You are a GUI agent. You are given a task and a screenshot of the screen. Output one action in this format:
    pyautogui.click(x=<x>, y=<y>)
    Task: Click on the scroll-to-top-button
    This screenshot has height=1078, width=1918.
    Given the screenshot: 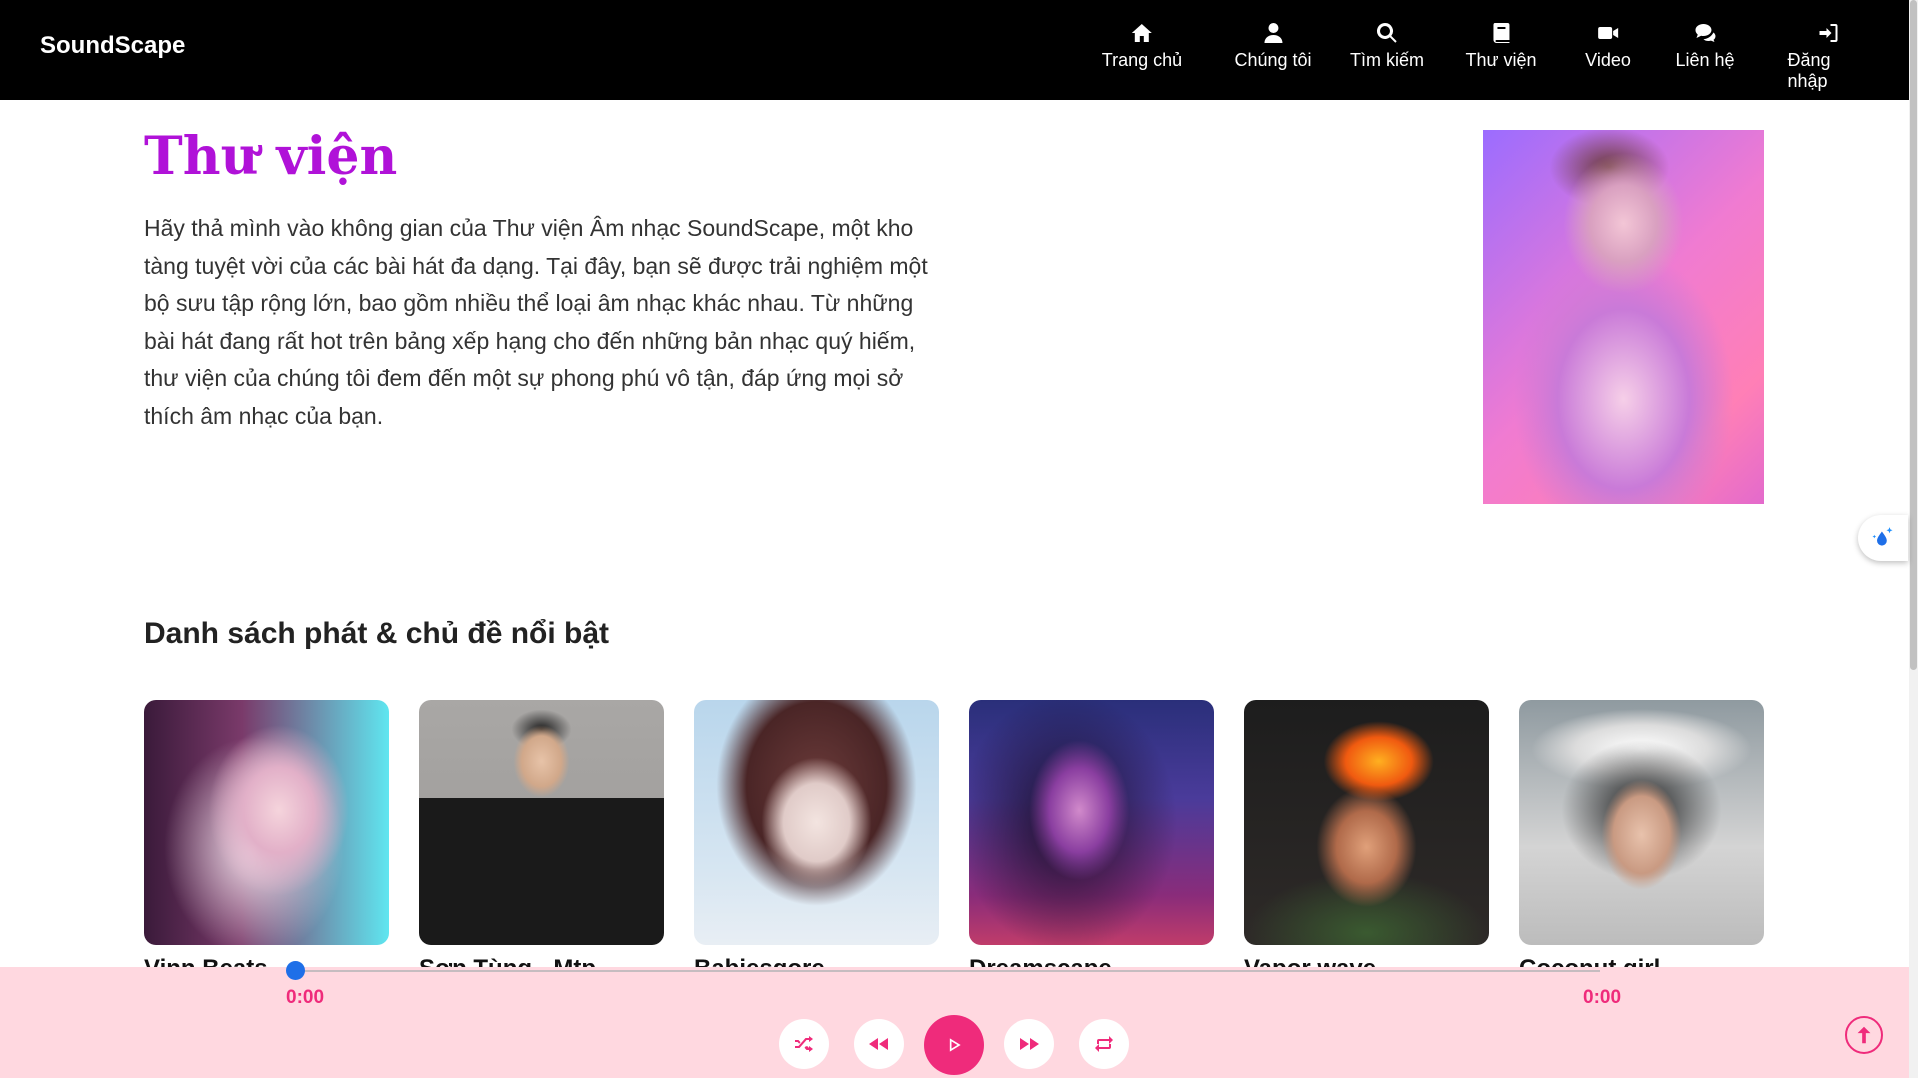 What is the action you would take?
    pyautogui.click(x=1864, y=1035)
    